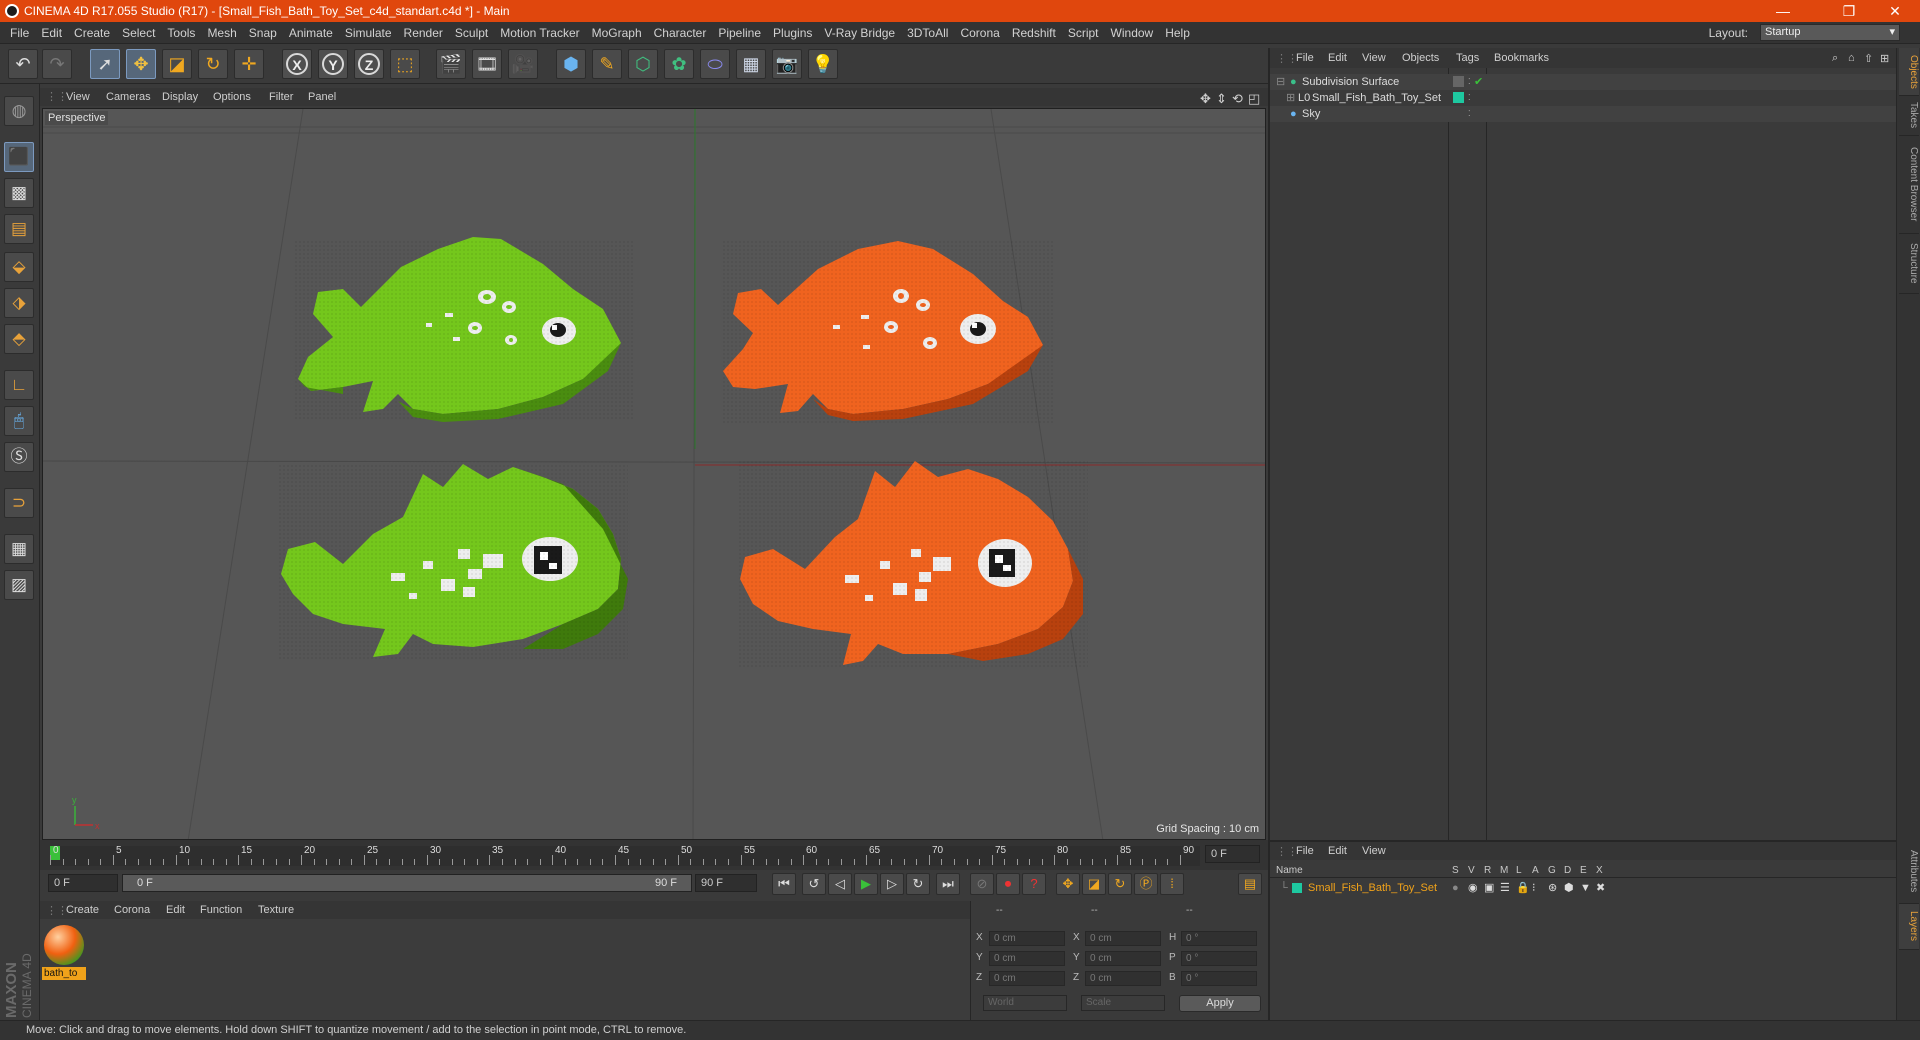 Image resolution: width=1920 pixels, height=1040 pixels. I want to click on menu-animate: Animate, so click(311, 33).